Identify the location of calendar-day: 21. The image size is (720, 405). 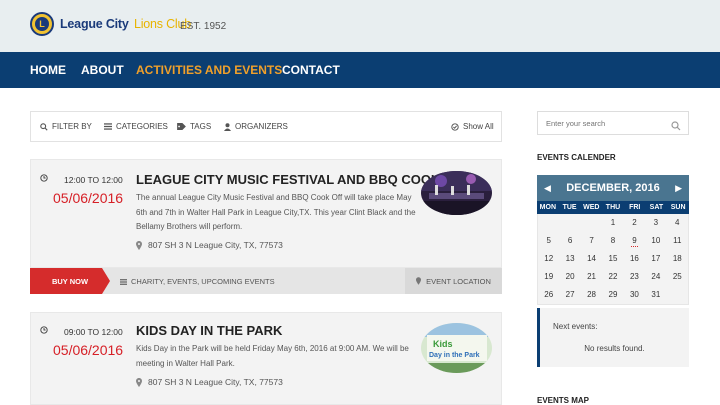
(591, 277).